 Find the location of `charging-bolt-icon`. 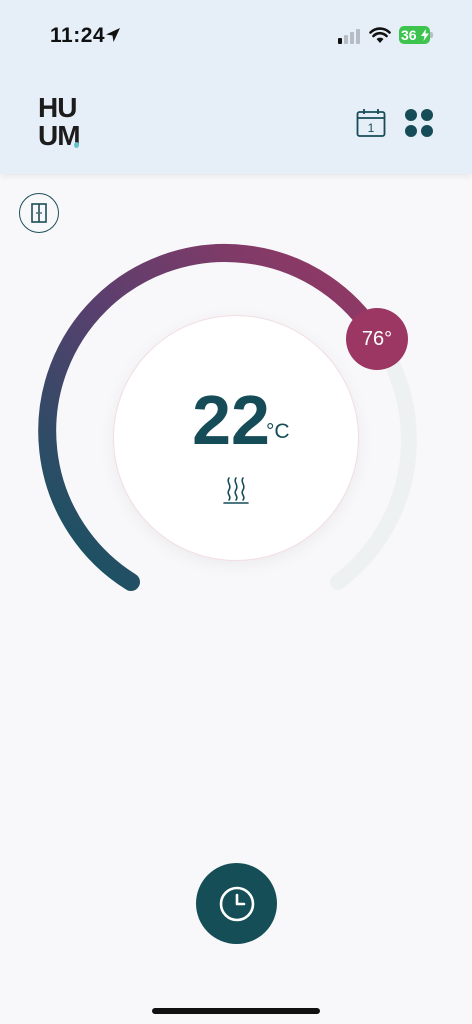

charging-bolt-icon is located at coordinates (425, 35).